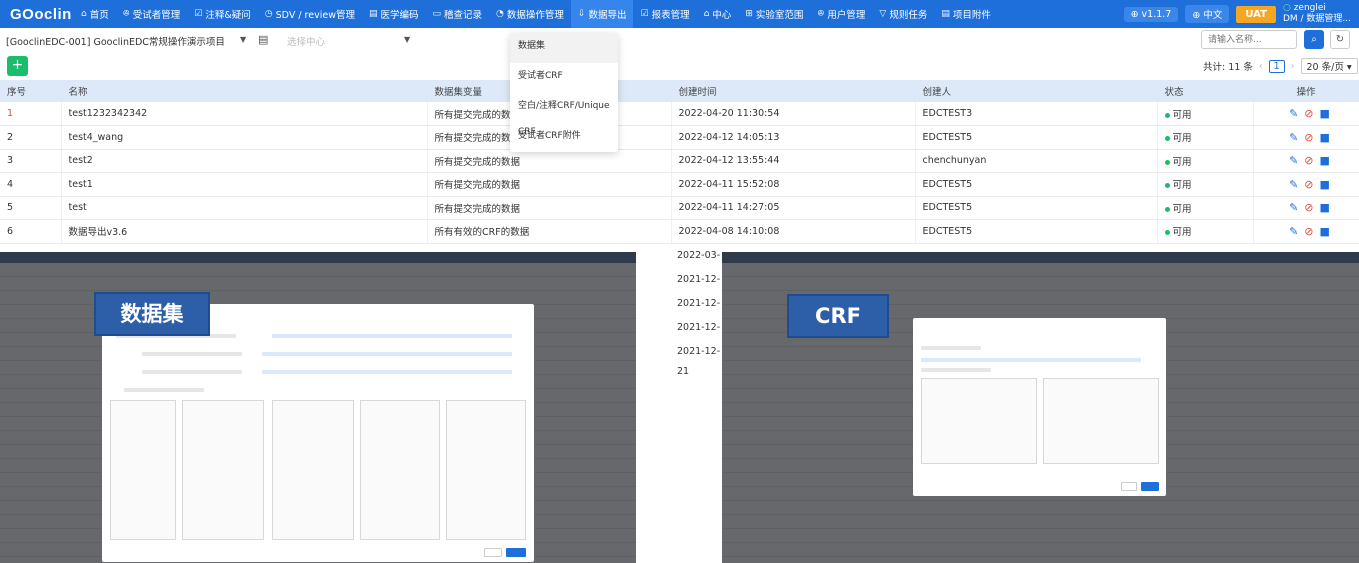 Image resolution: width=1359 pixels, height=563 pixels. What do you see at coordinates (244, 114) in the screenshot?
I see `dataset-name: test1232342342` at bounding box center [244, 114].